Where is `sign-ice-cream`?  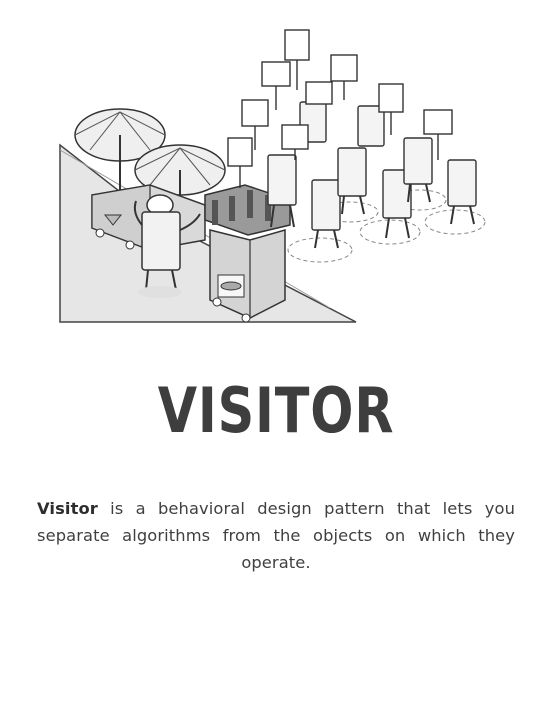
sign-ice-cream is located at coordinates (240, 162).